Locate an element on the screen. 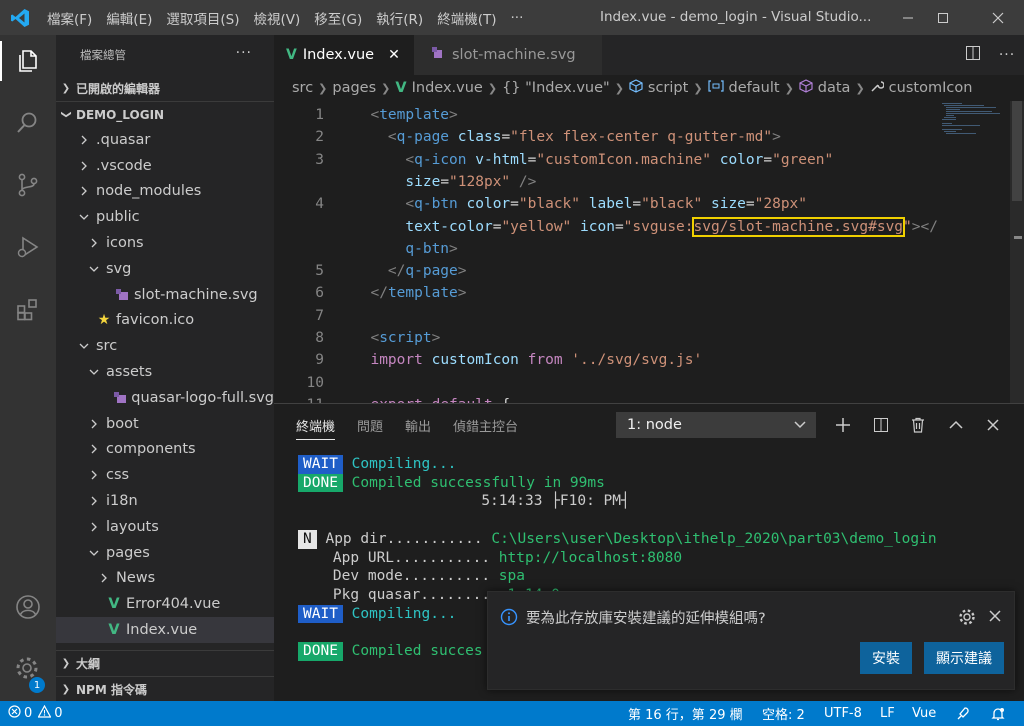 The width and height of the screenshot is (1024, 726). notifications-bell-icon is located at coordinates (998, 713).